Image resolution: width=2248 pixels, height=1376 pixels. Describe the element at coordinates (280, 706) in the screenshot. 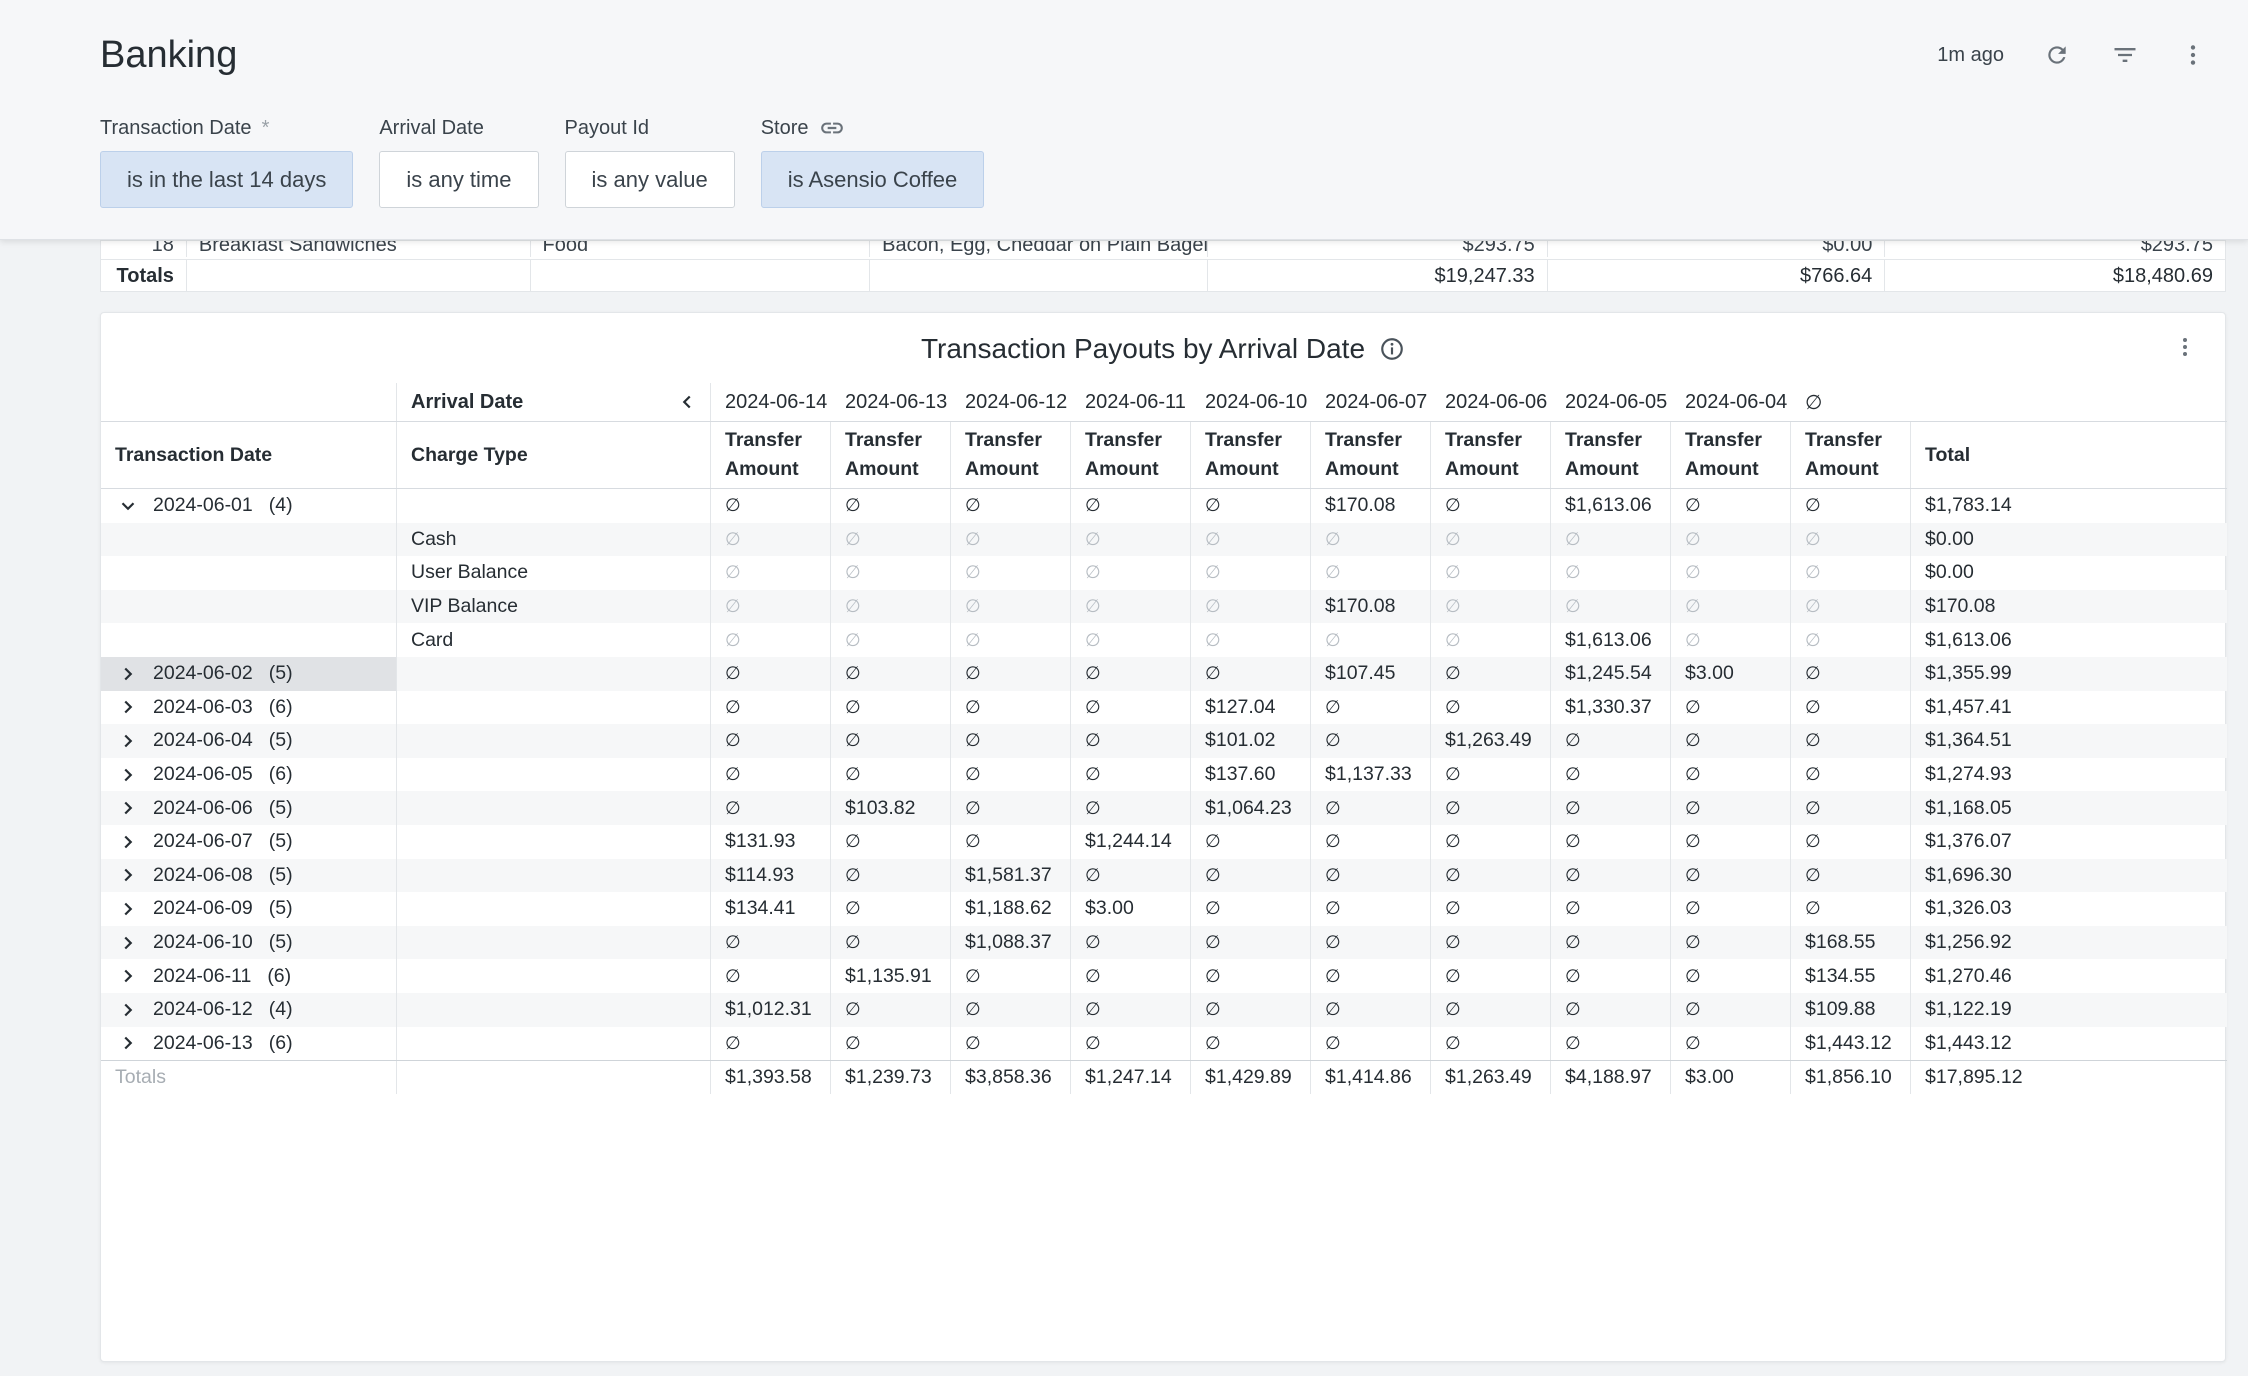

I see `row-count: (6)` at that location.